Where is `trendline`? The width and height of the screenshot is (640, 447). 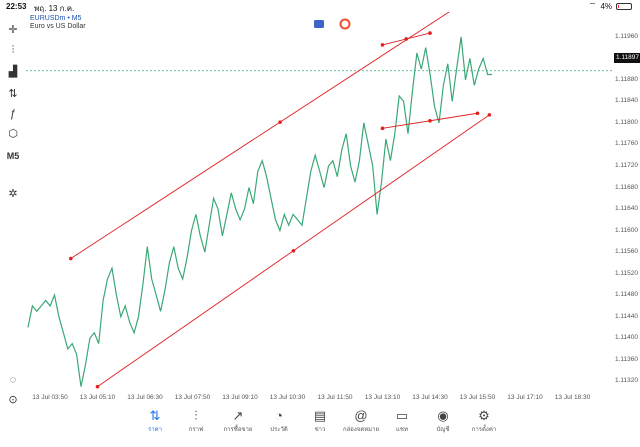
trendline is located at coordinates (406, 39).